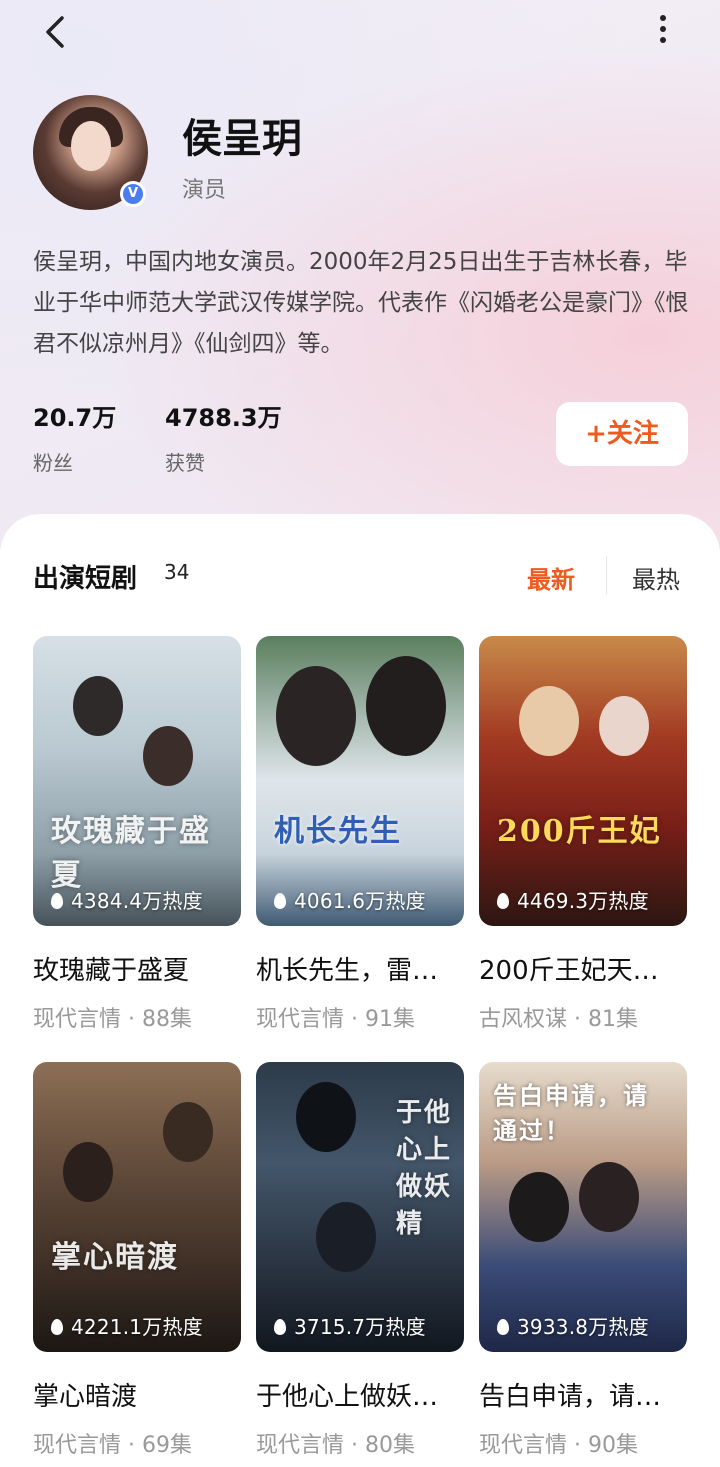 The image size is (720, 1467). What do you see at coordinates (622, 434) in the screenshot?
I see `follow-button: +关注` at bounding box center [622, 434].